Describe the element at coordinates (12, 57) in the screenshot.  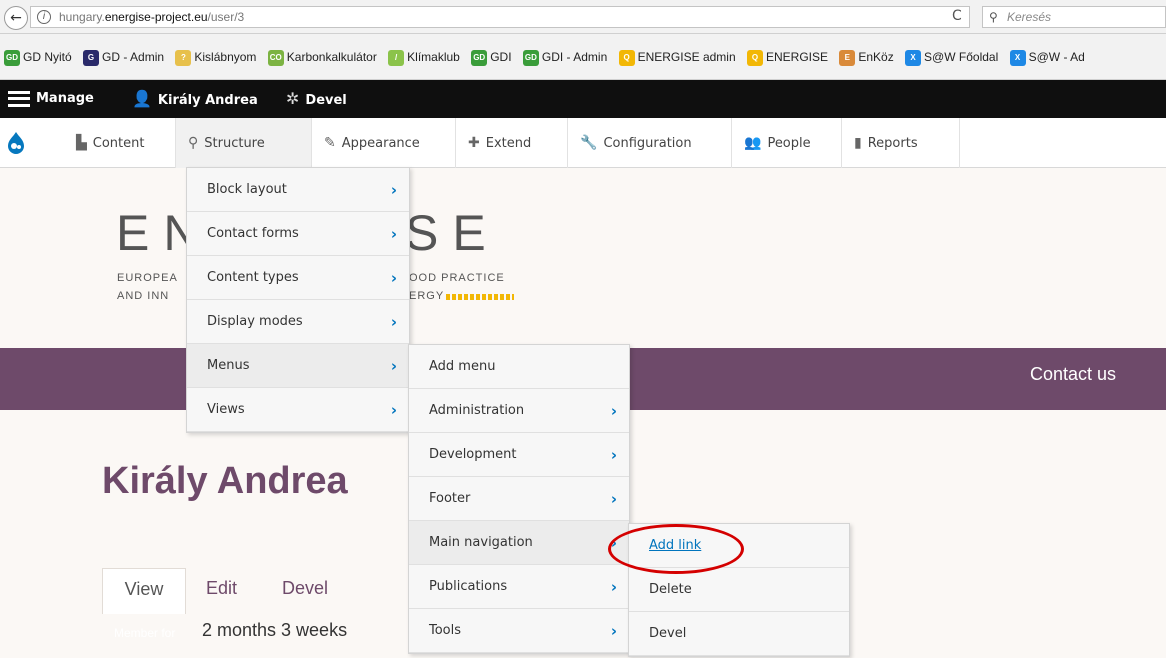
I see `gd-icon: GD` at that location.